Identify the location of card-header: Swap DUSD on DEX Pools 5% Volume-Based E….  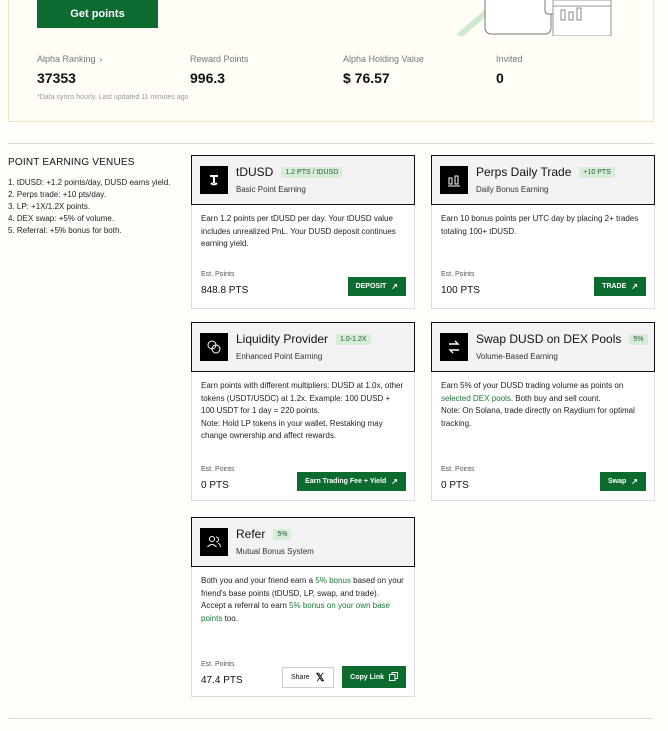
(543, 347).